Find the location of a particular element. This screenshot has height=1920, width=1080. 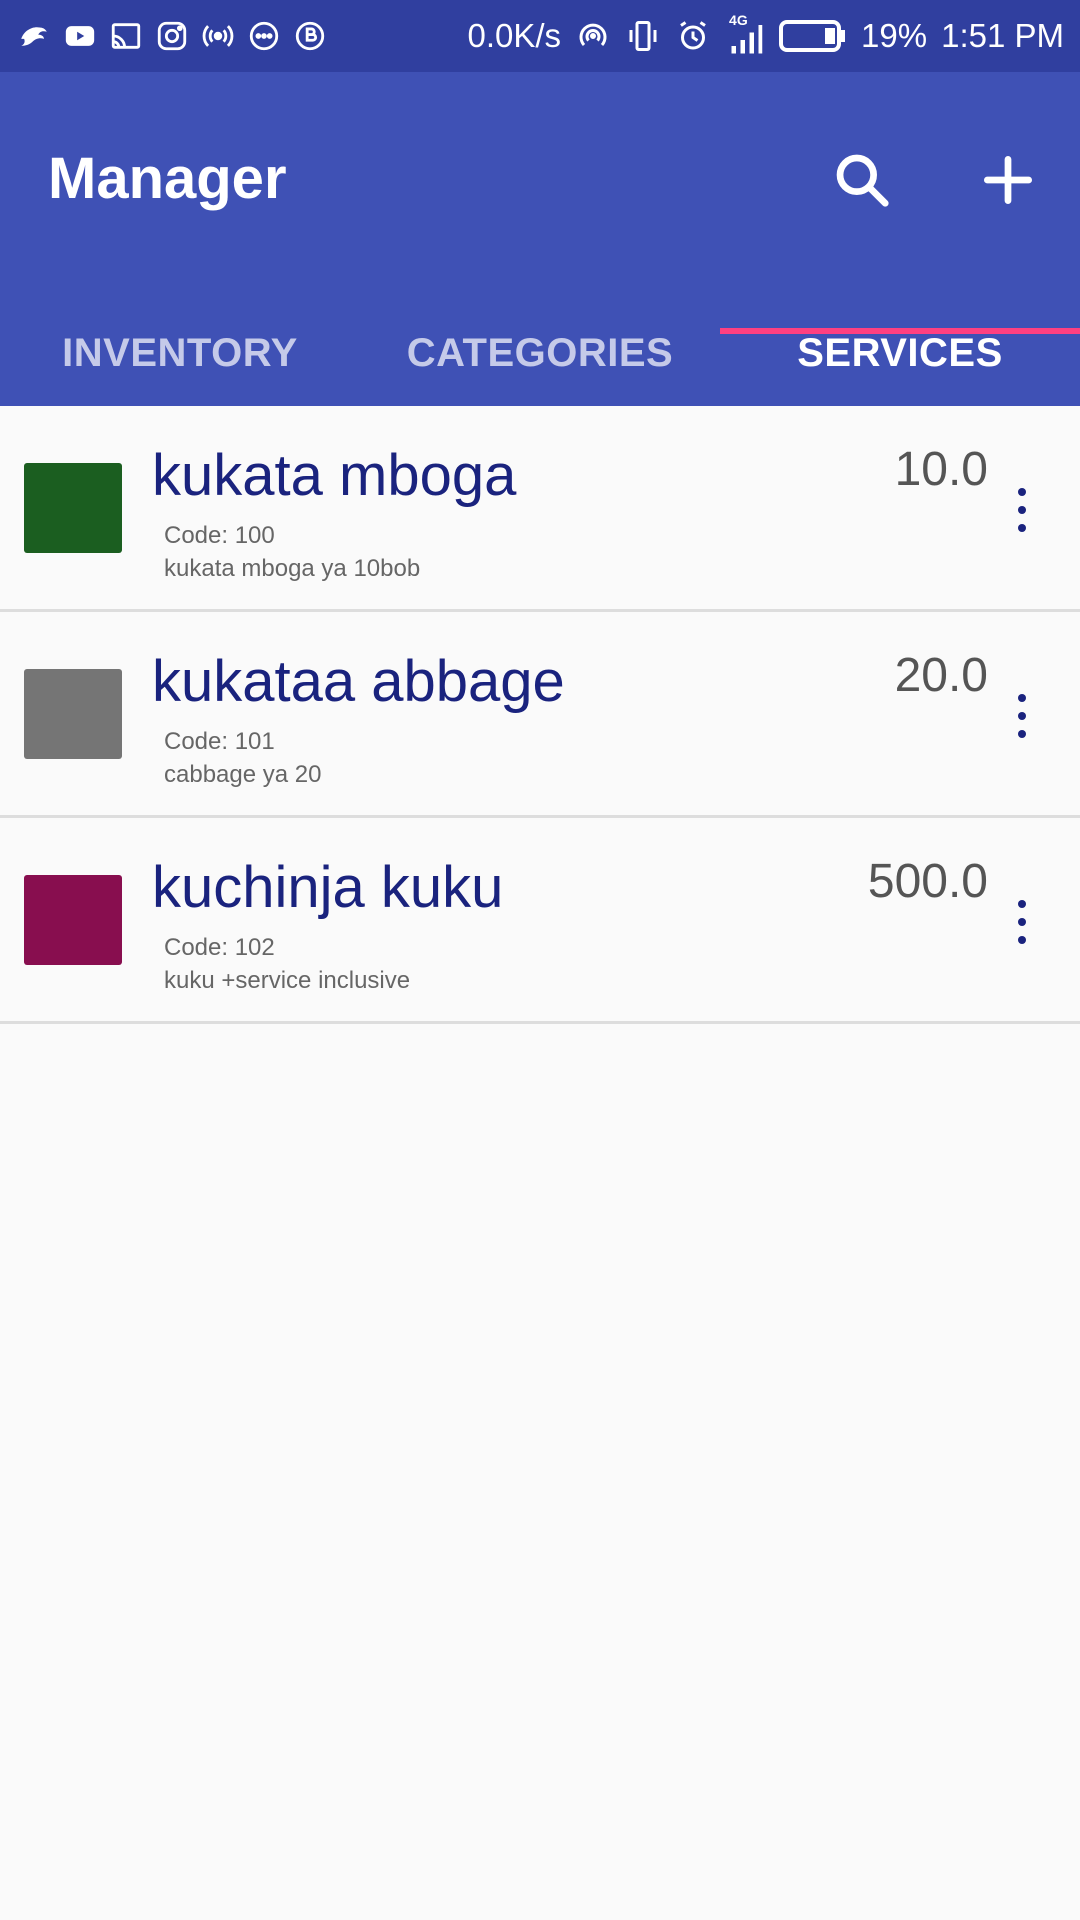

service-name: kukata mboga is located at coordinates (334, 475).